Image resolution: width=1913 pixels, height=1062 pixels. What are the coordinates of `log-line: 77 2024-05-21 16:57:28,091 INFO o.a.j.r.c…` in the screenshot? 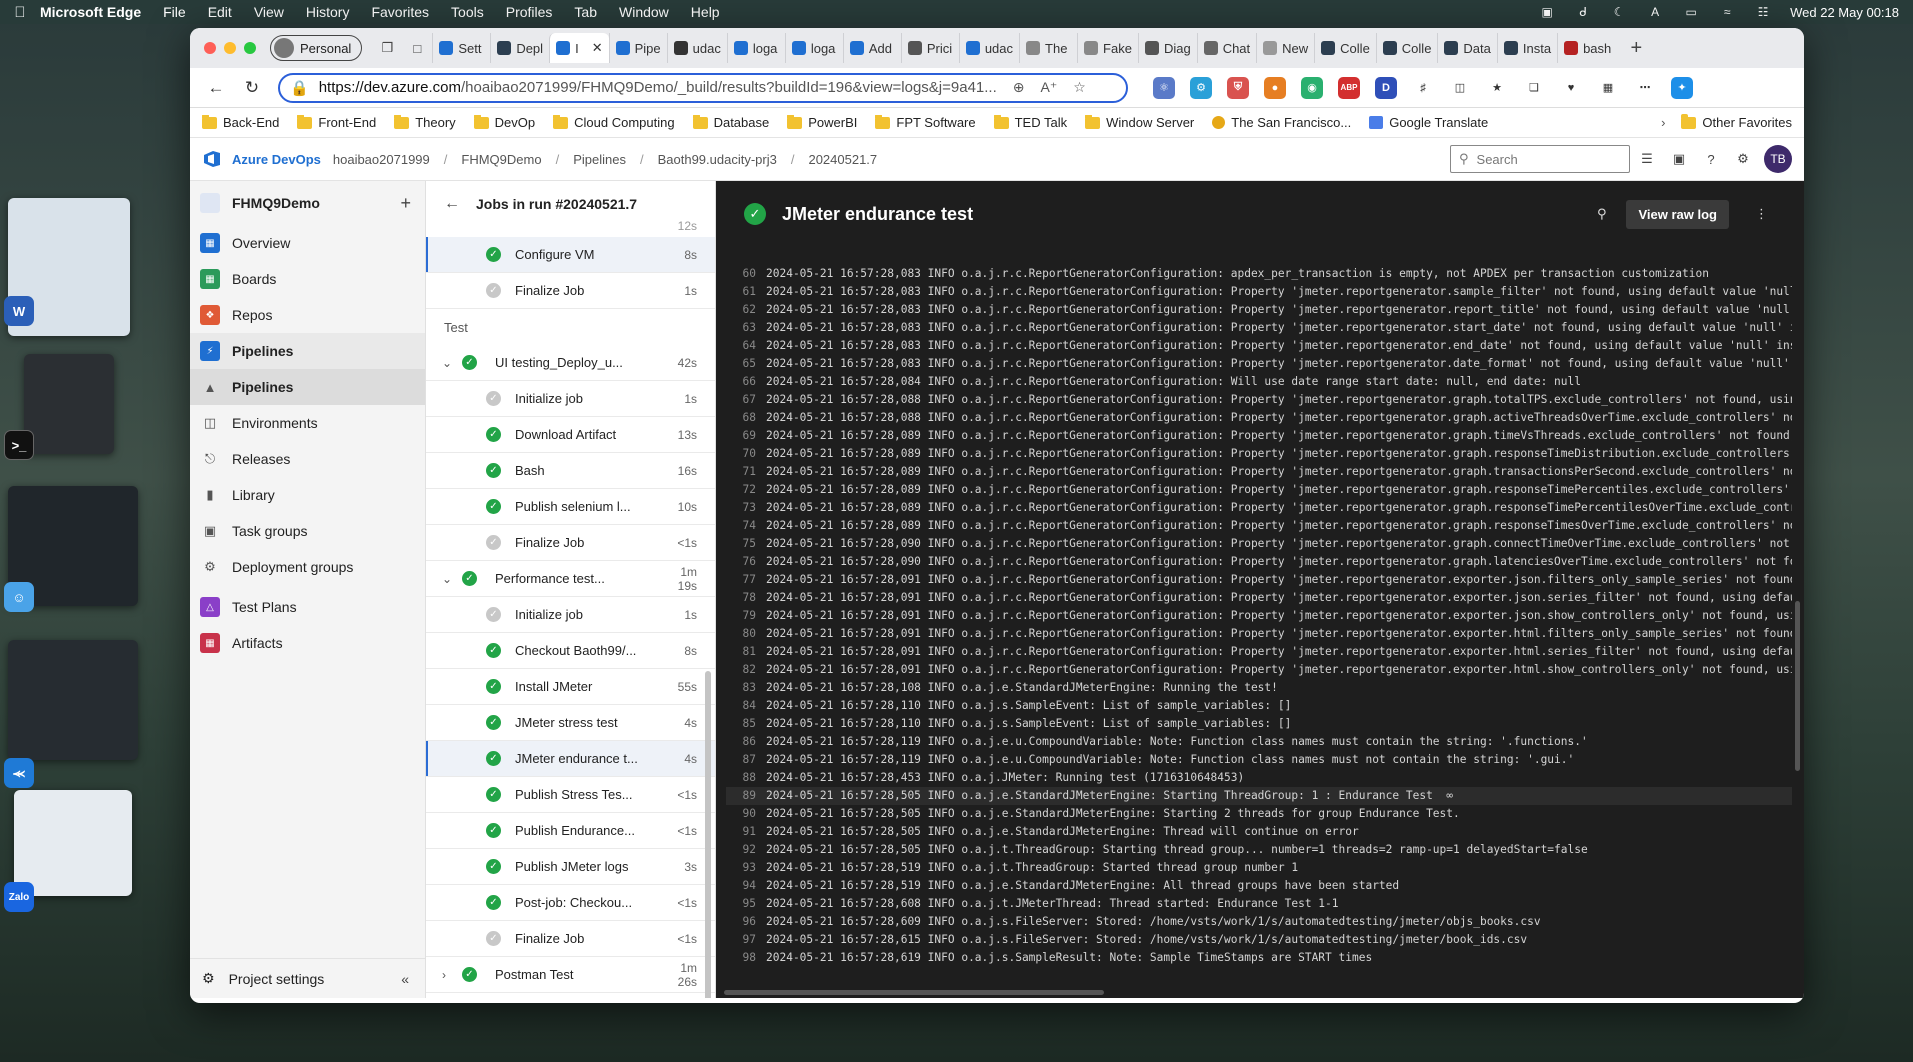 It's located at (1259, 580).